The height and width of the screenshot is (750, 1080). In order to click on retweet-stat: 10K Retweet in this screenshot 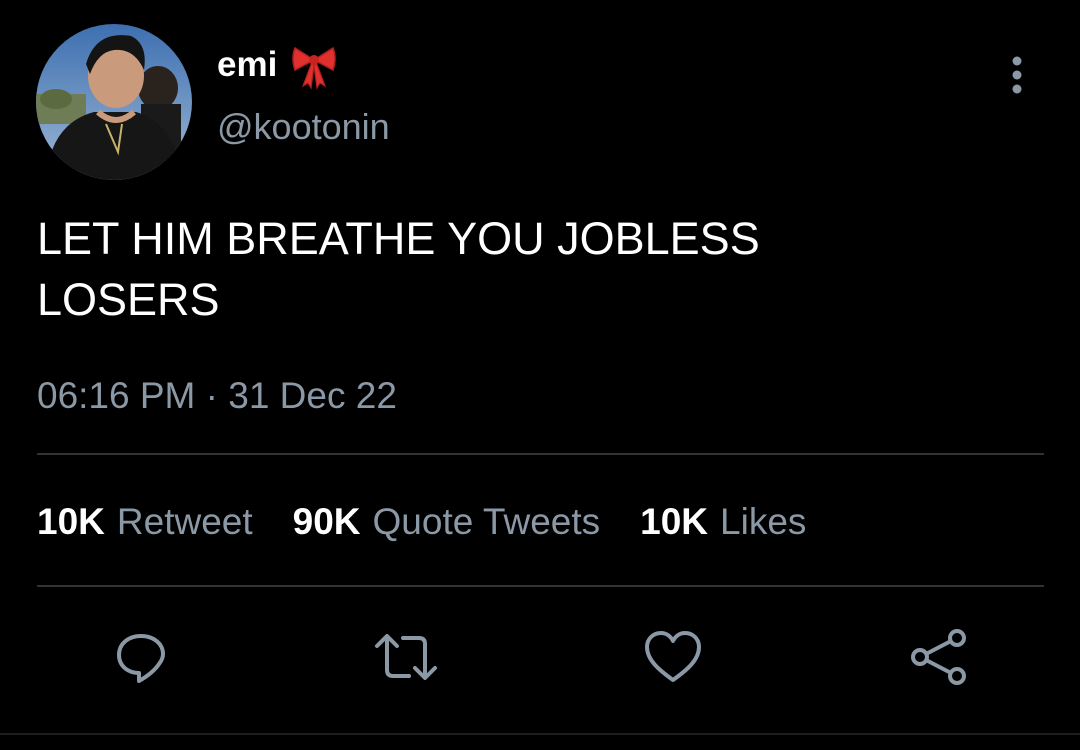, I will do `click(145, 522)`.